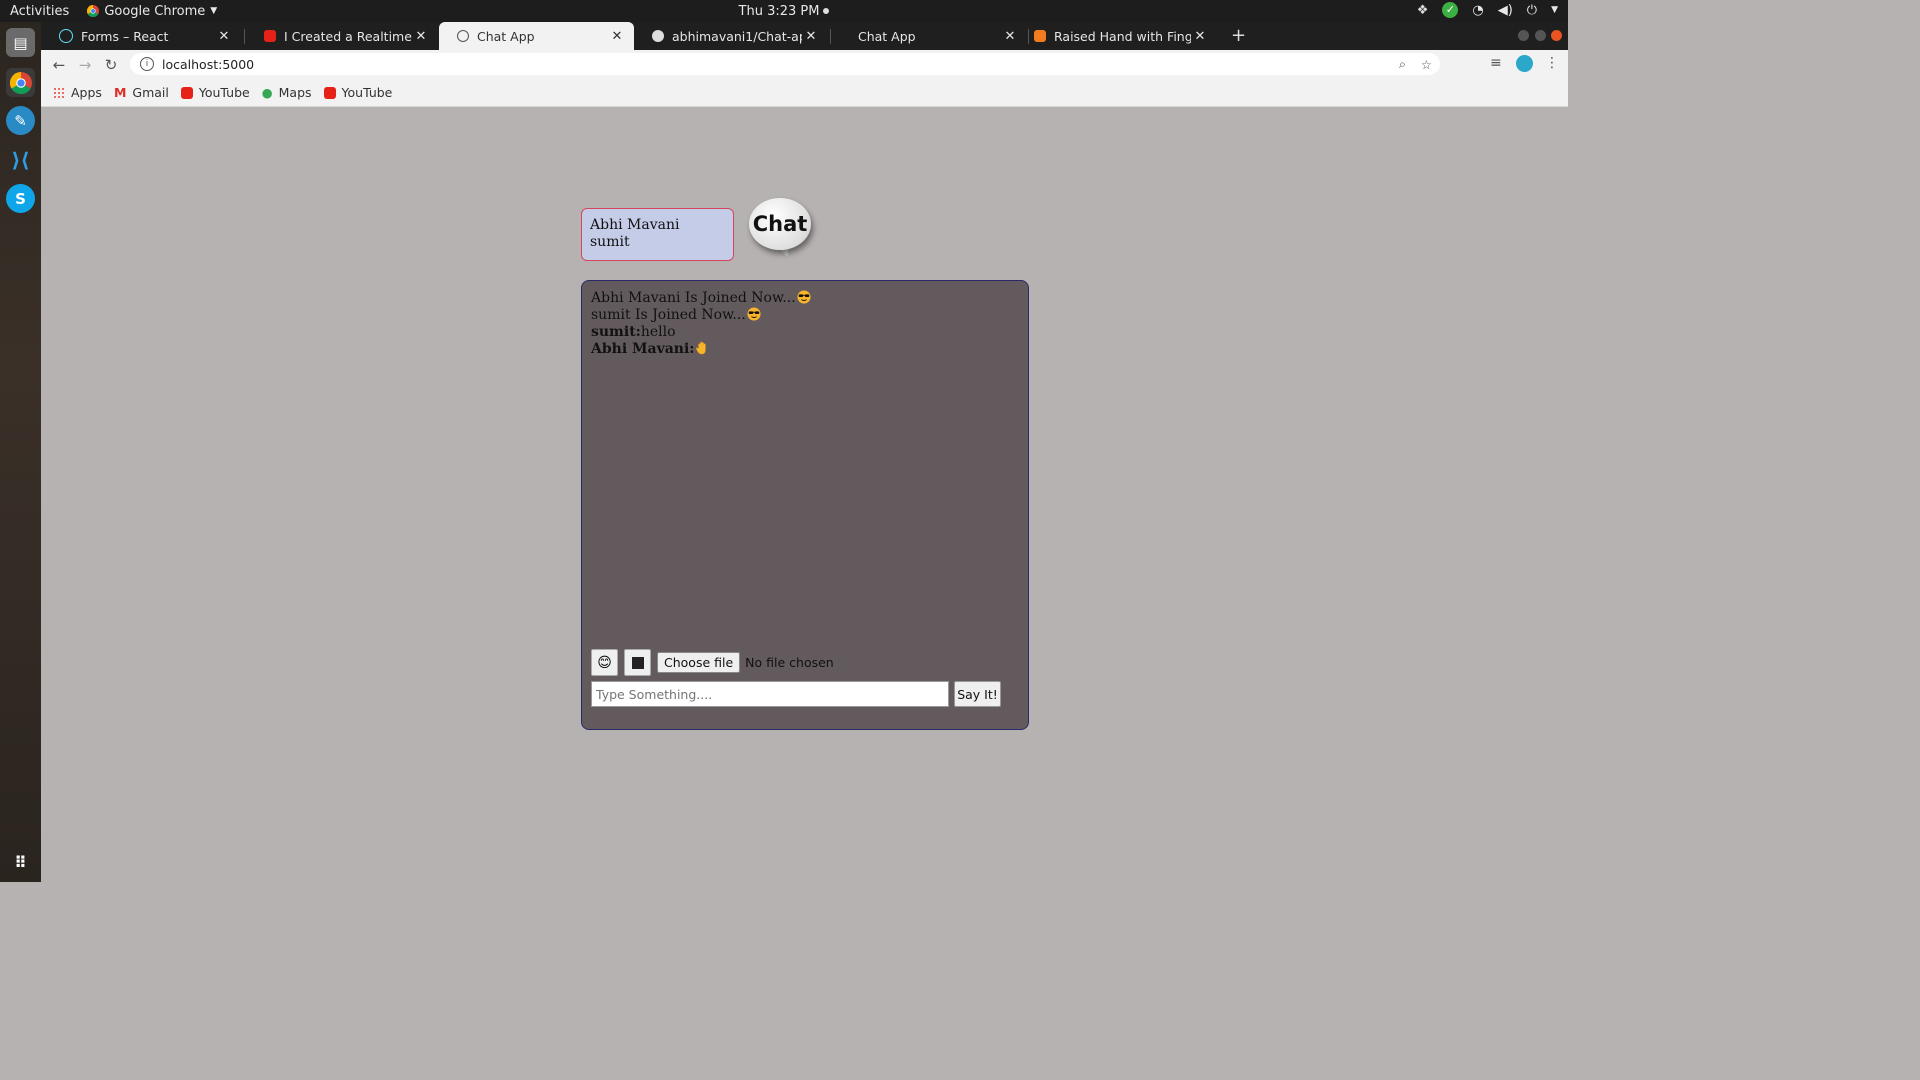  Describe the element at coordinates (1487, 10) in the screenshot. I see `system-tray: ❖ ✓ ◔ ◀) ⏻ ▼` at that location.